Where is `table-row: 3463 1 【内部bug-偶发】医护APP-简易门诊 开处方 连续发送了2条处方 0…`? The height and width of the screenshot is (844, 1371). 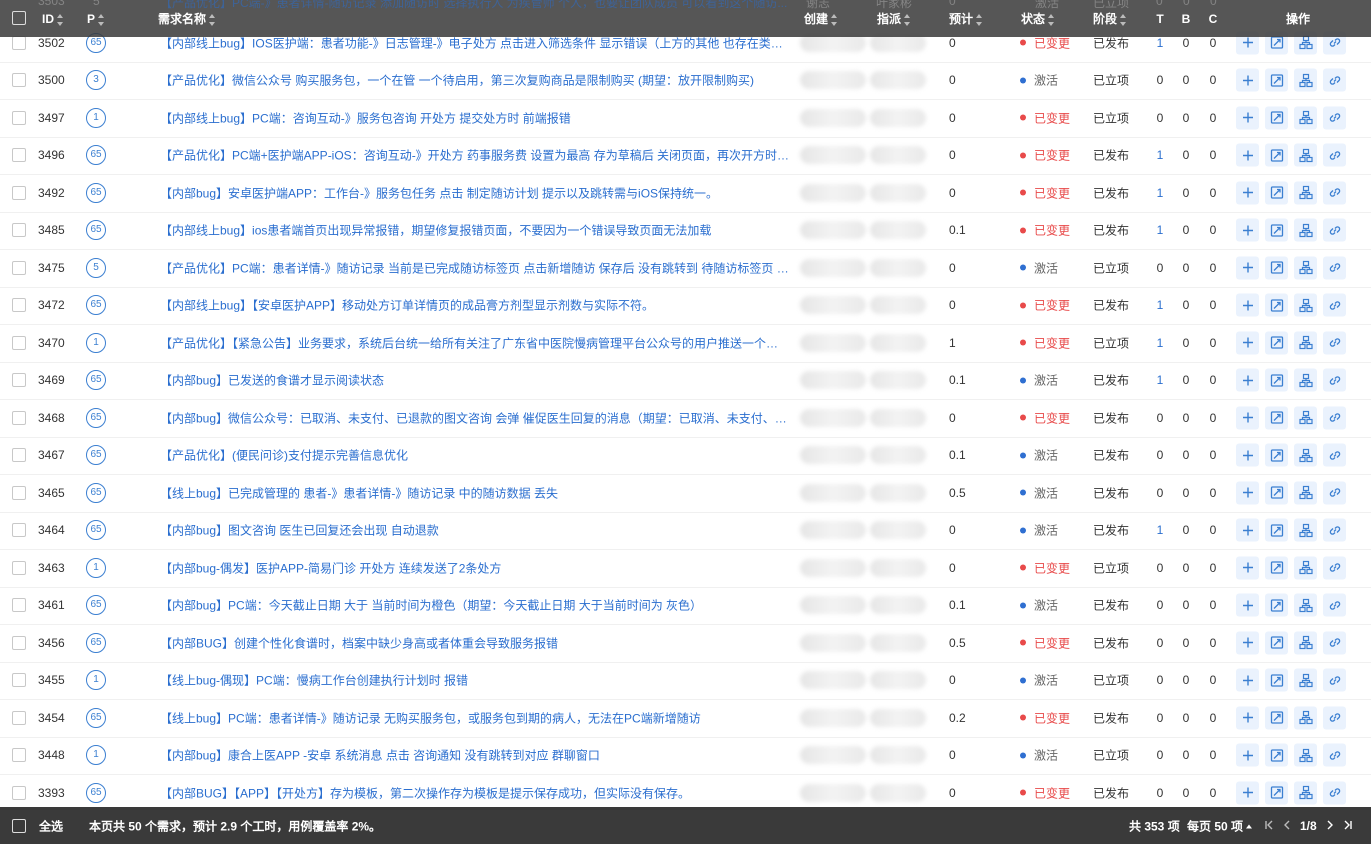 table-row: 3463 1 【内部bug-偶发】医护APP-简易门诊 开处方 连续发送了2条处方 0… is located at coordinates (685, 568).